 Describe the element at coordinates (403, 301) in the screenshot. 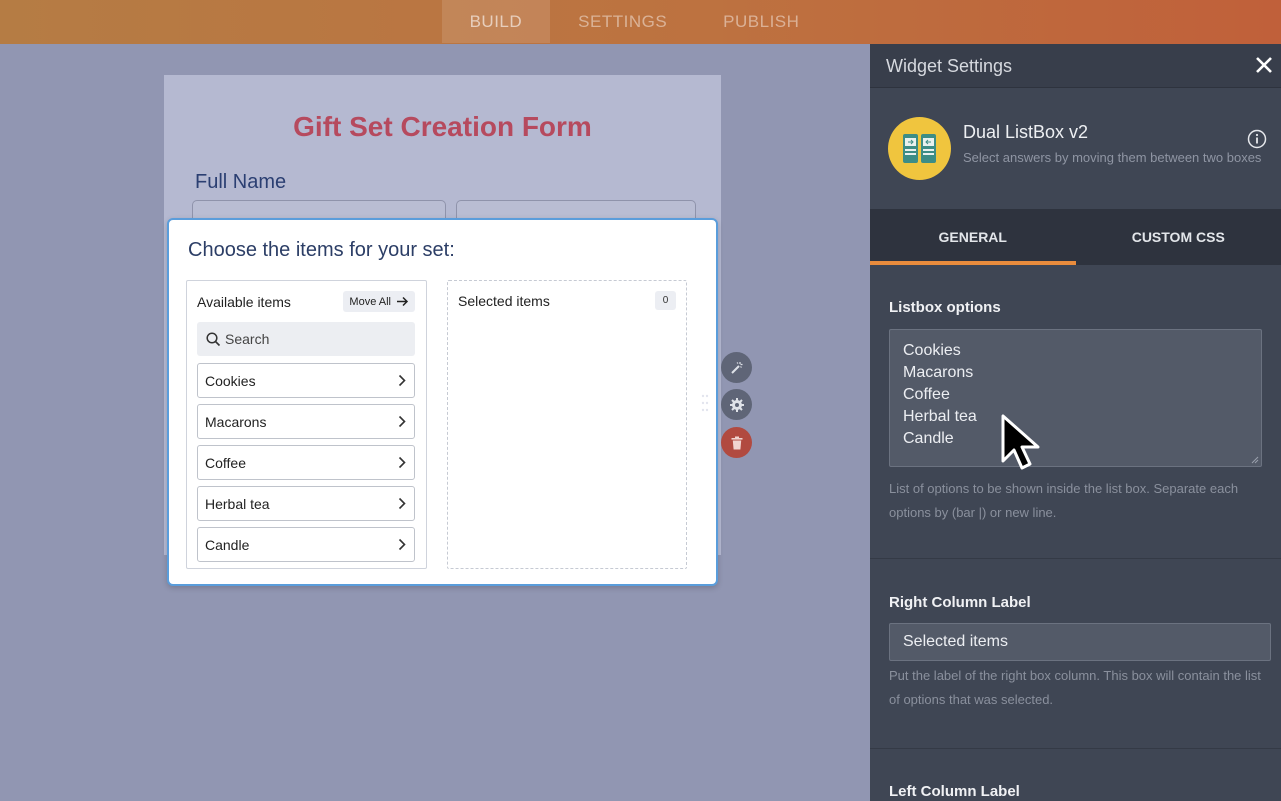

I see `arrow-right-icon` at that location.